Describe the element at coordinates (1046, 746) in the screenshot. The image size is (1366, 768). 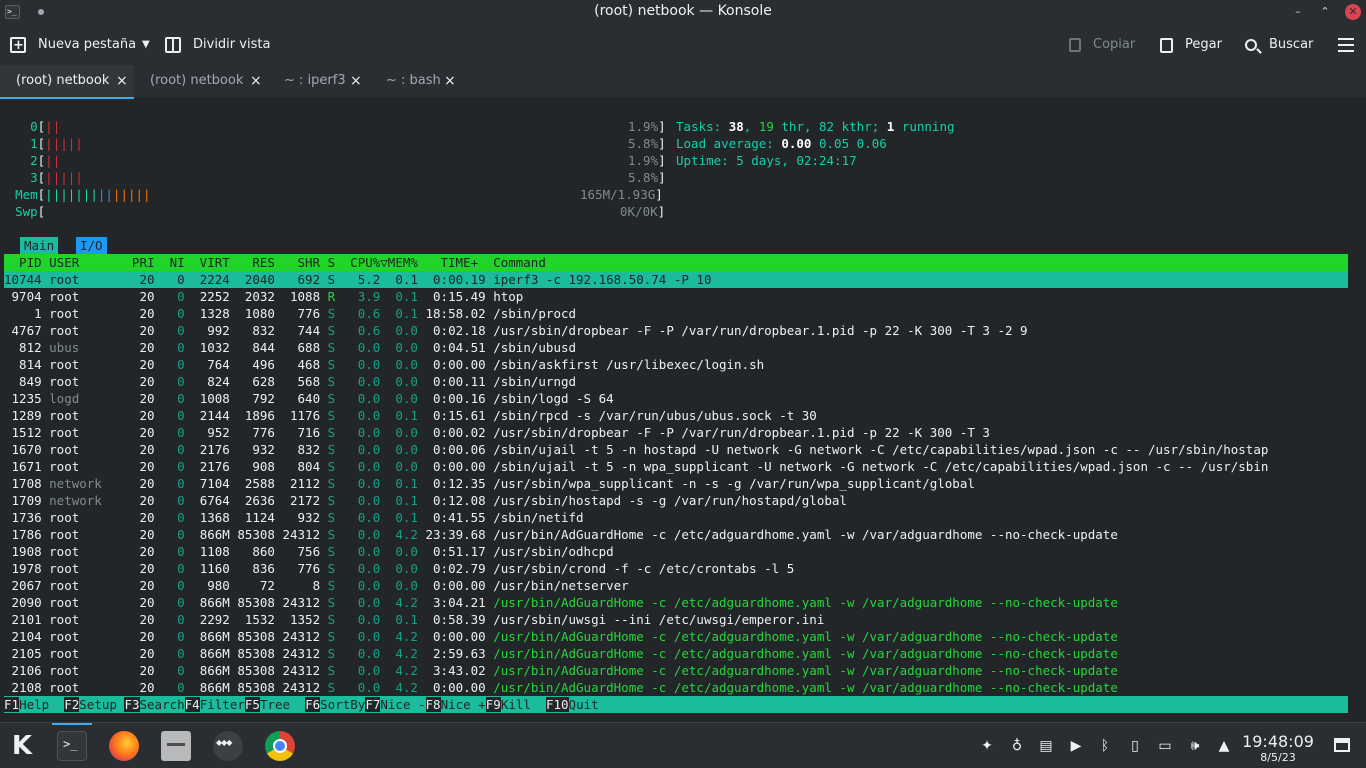
I see `clipboard-icon: ▤` at that location.